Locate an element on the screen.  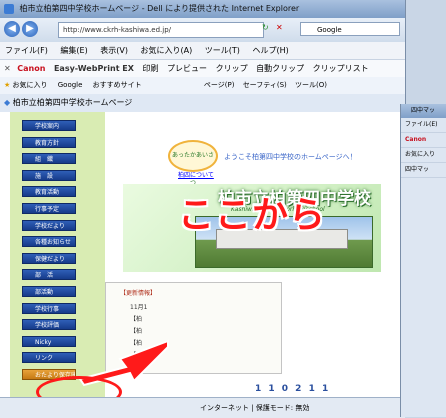
google-link: Google is located at coordinates (70, 85).